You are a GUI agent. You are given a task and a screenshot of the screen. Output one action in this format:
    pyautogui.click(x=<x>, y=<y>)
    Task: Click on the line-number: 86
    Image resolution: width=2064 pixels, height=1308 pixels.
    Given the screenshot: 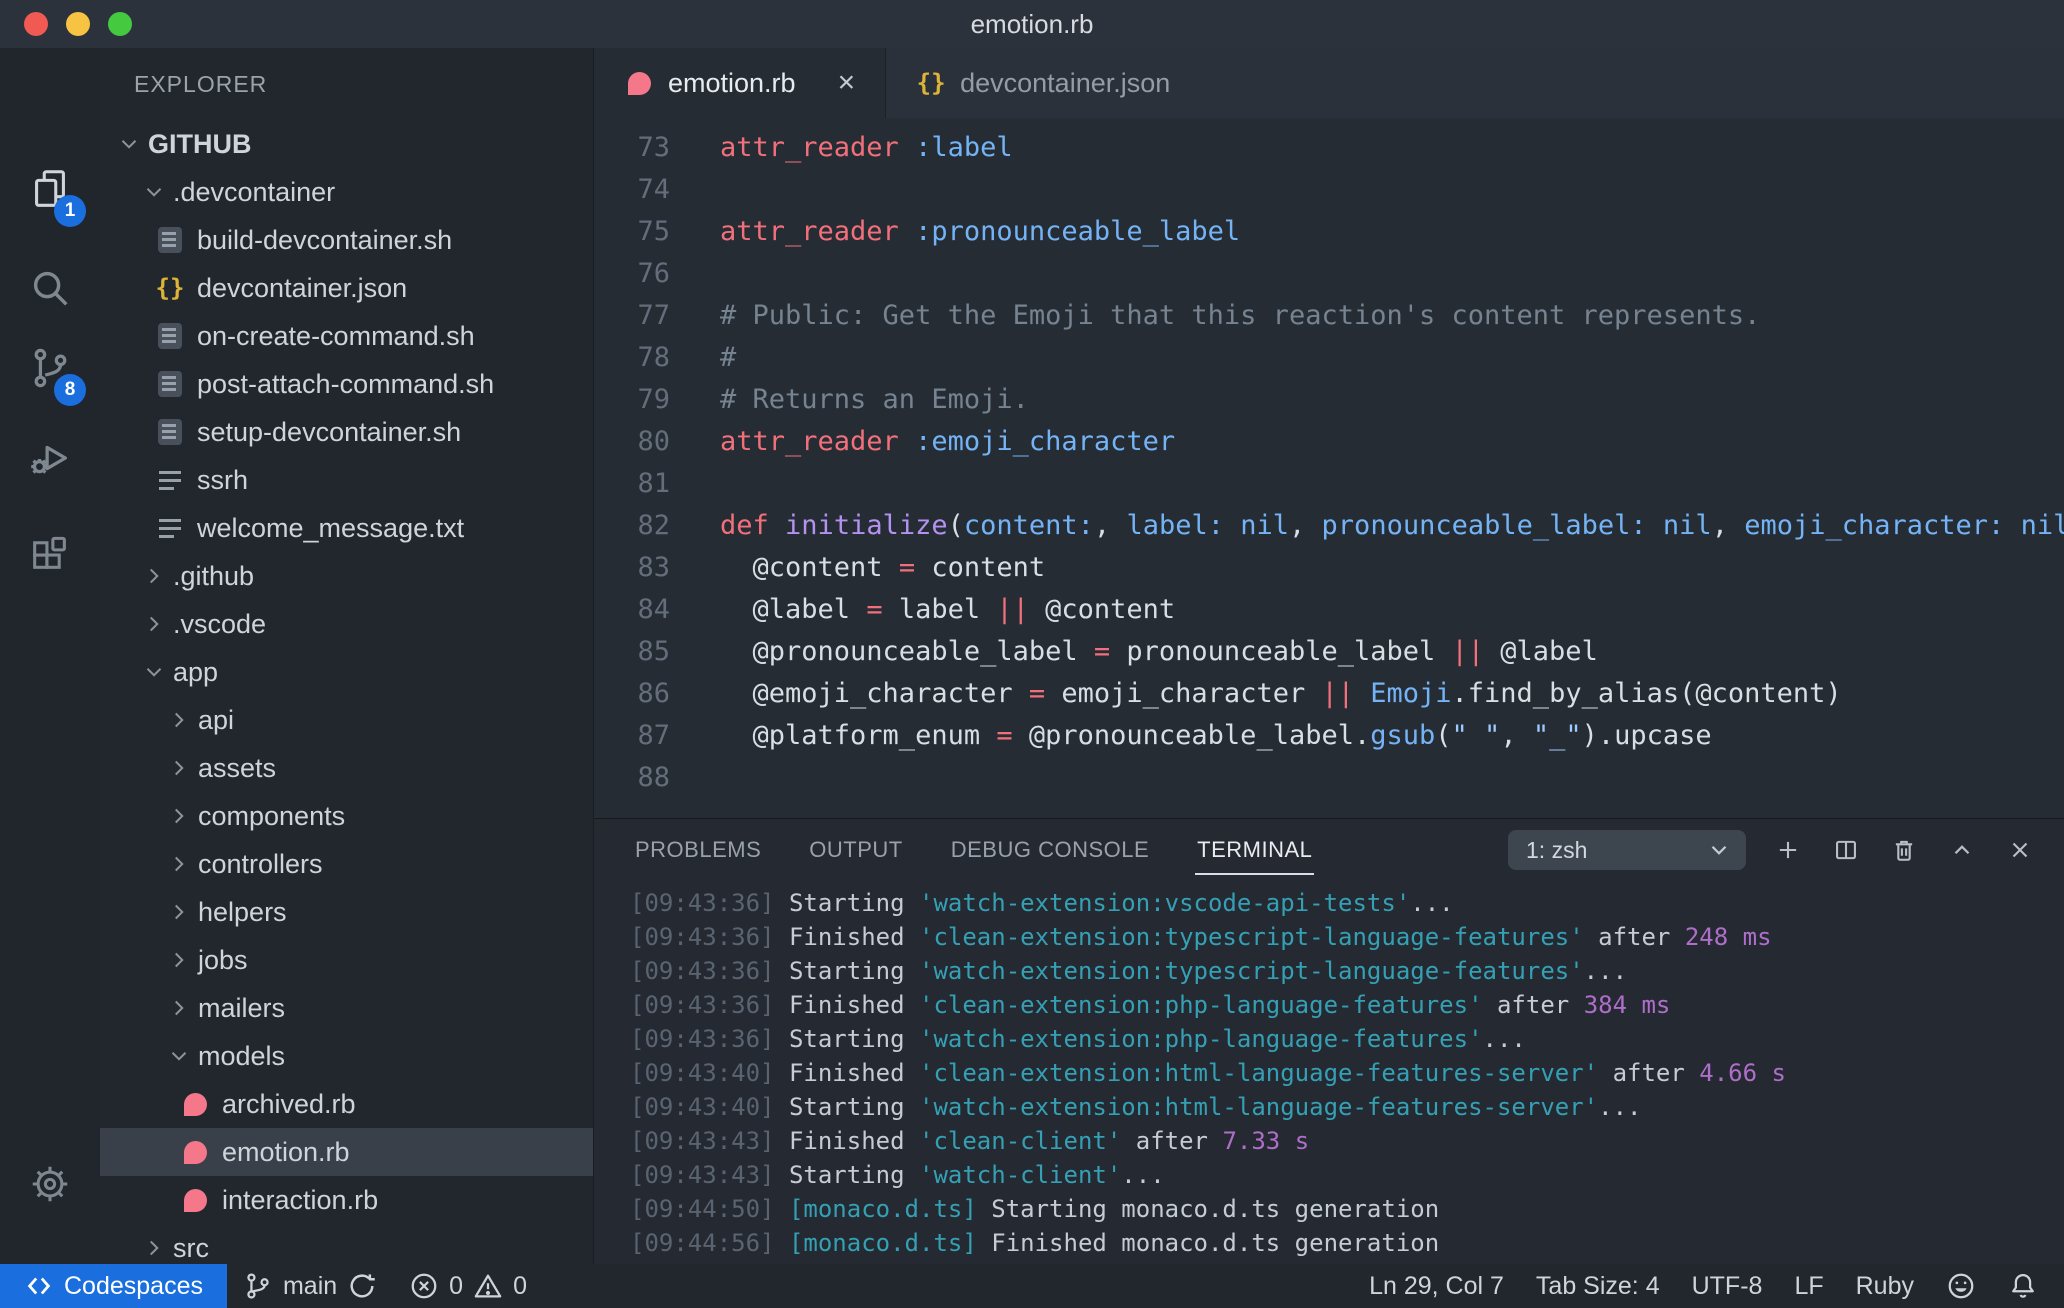 What is the action you would take?
    pyautogui.click(x=653, y=693)
    